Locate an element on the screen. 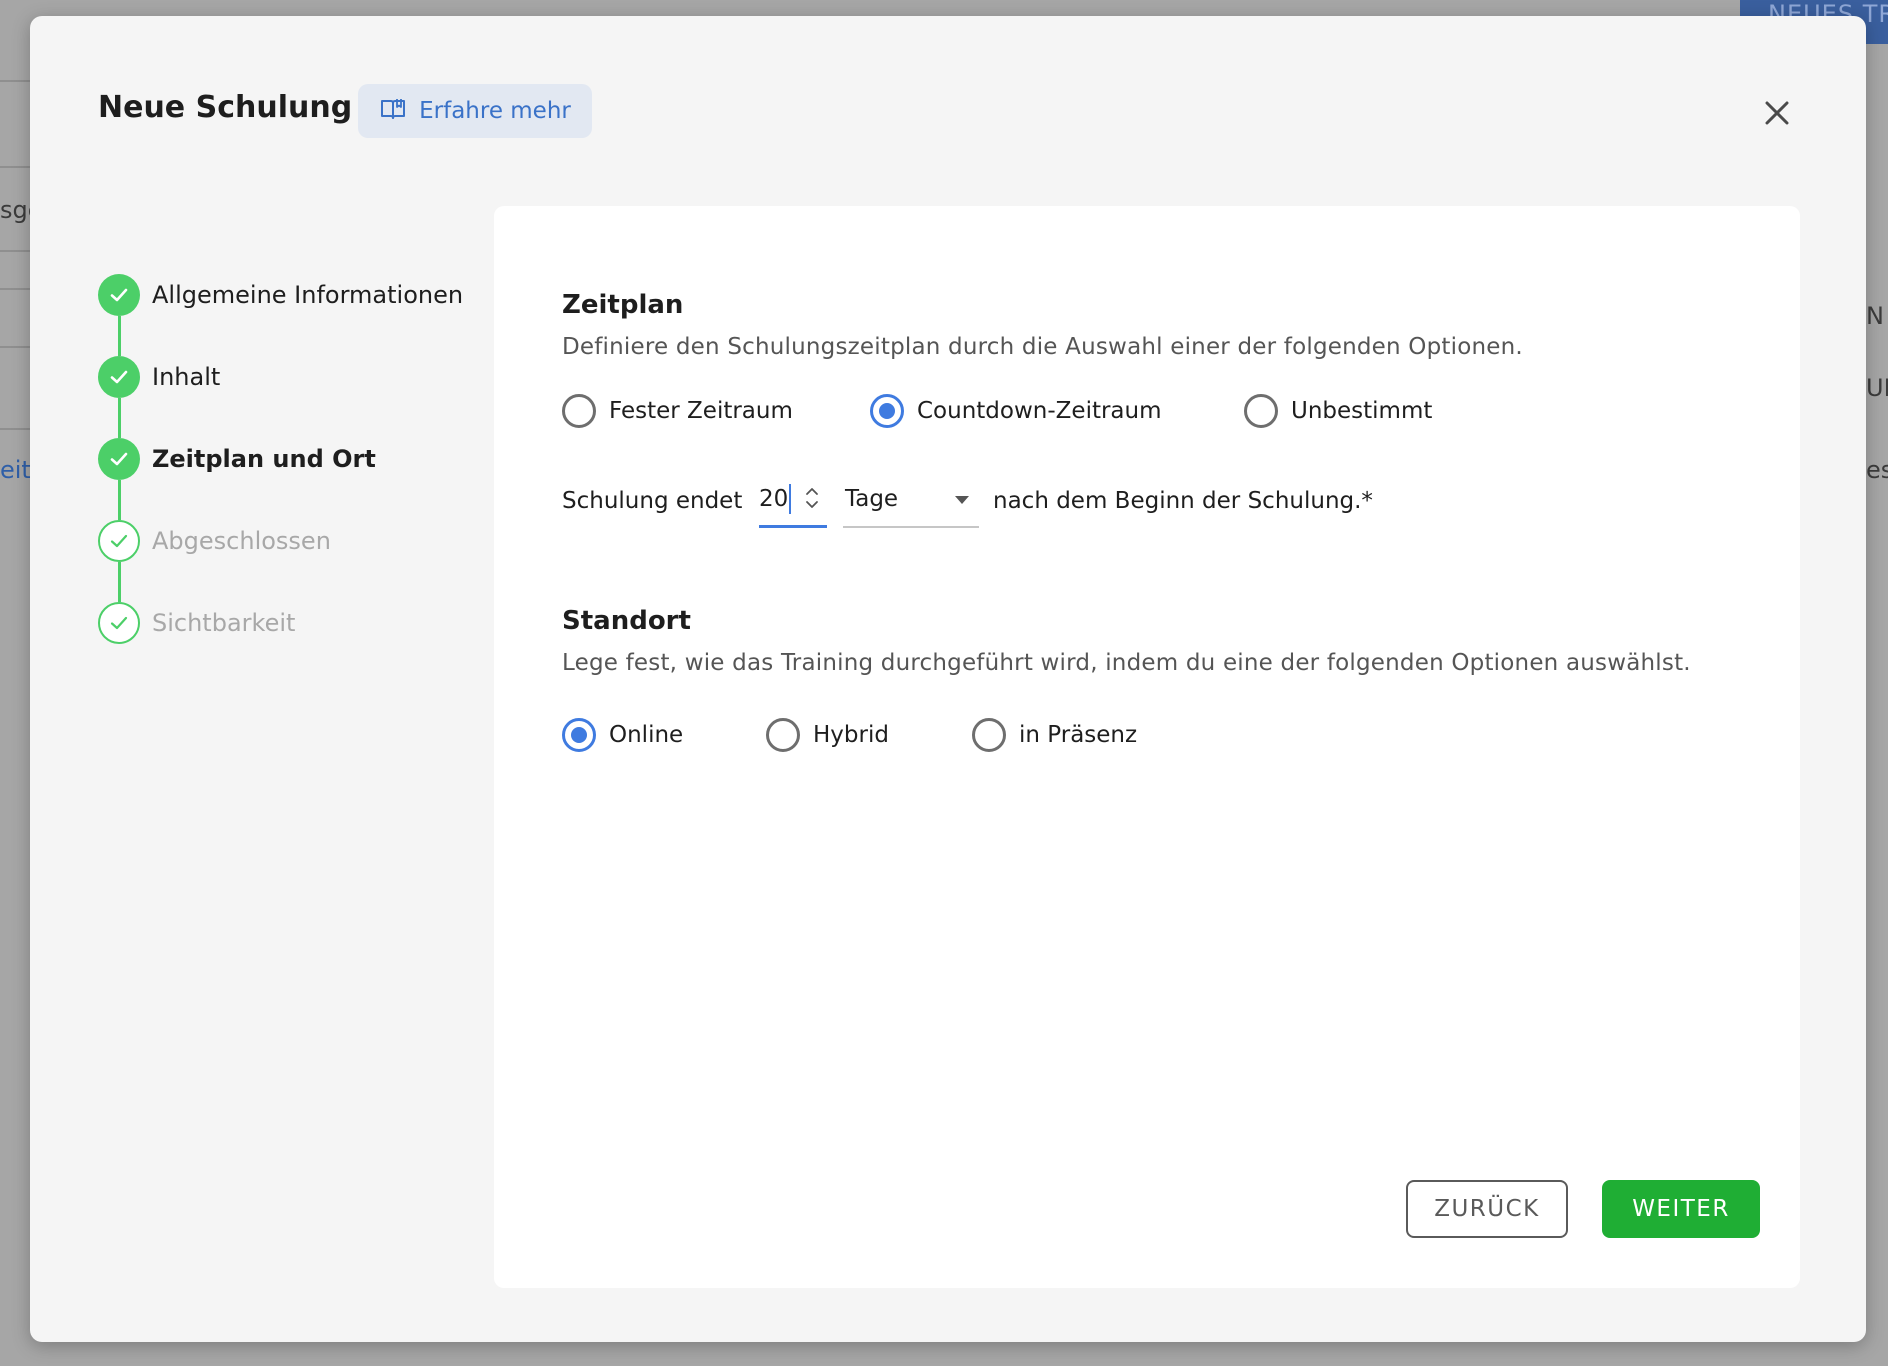 This screenshot has width=1888, height=1366. step-label: Allgemeine Informationen is located at coordinates (308, 295).